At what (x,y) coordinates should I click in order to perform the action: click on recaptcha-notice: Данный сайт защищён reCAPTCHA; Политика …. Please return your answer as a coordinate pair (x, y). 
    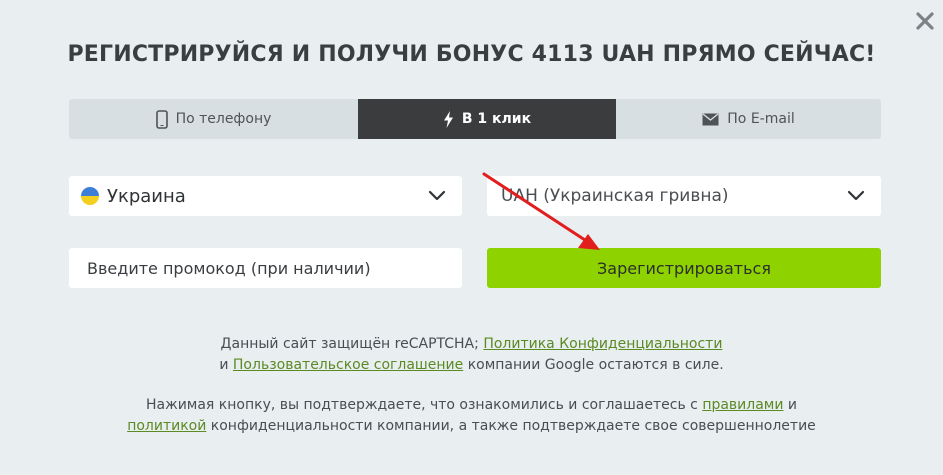
    Looking at the image, I should click on (471, 355).